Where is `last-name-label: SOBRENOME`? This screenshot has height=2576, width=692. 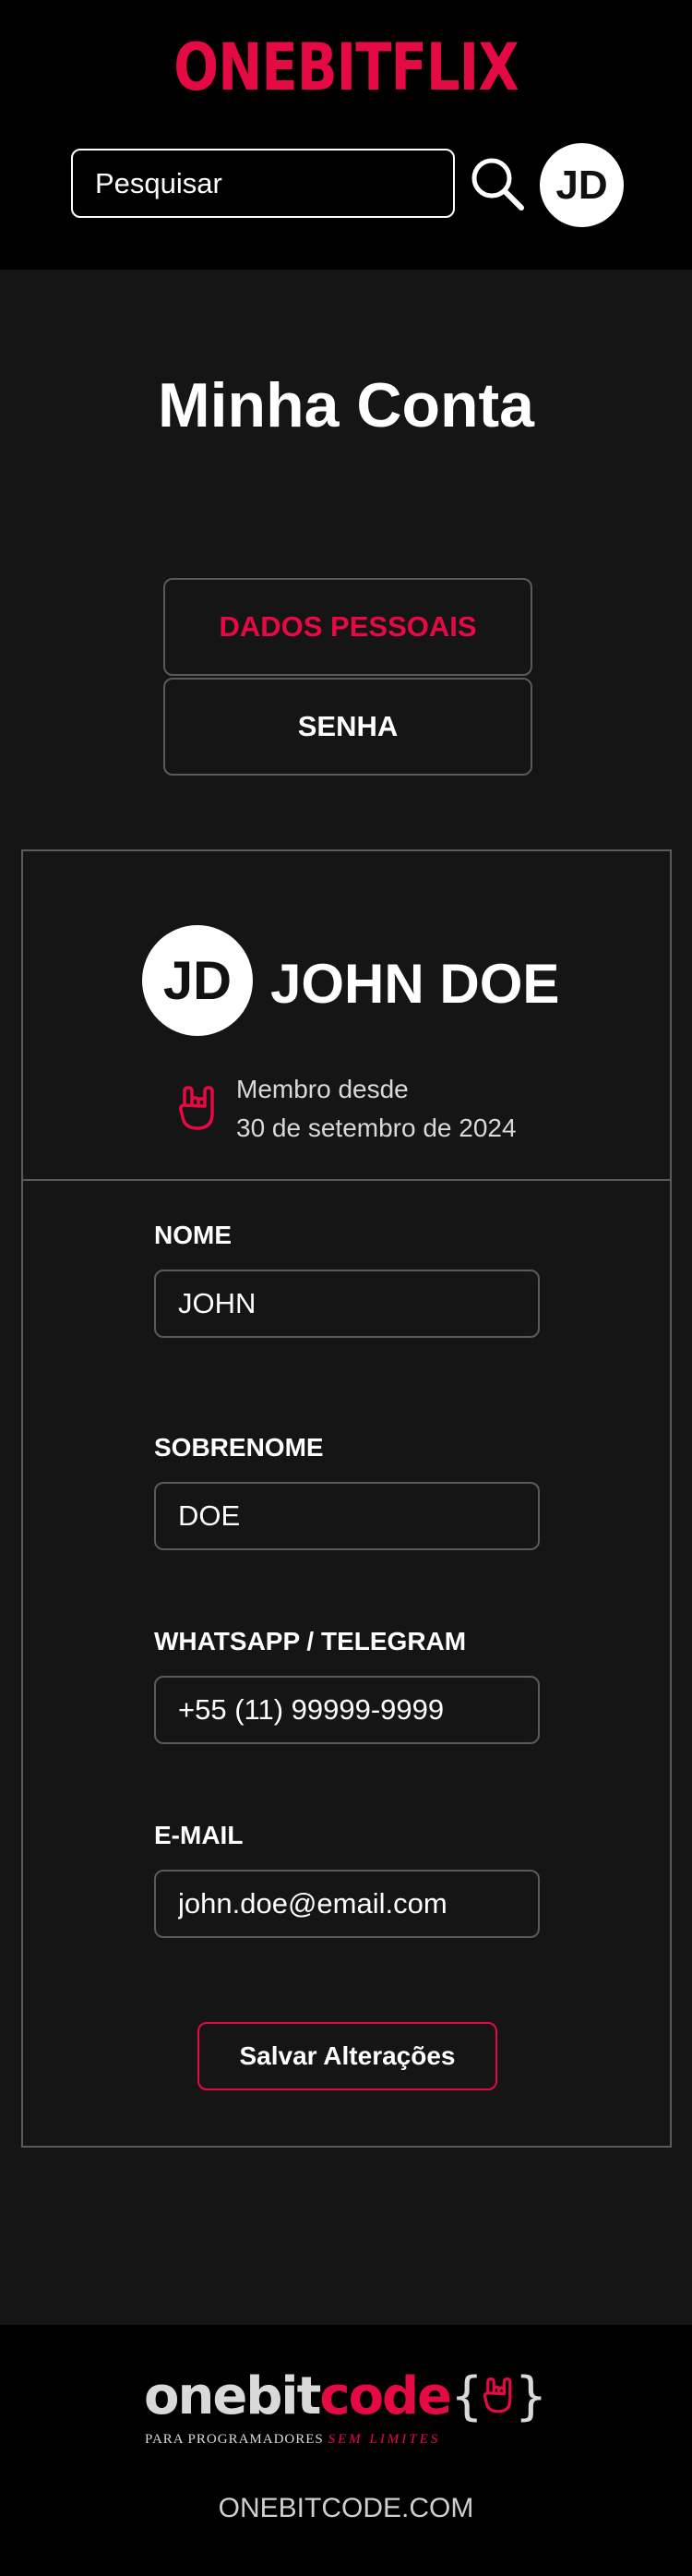 last-name-label: SOBRENOME is located at coordinates (239, 1447).